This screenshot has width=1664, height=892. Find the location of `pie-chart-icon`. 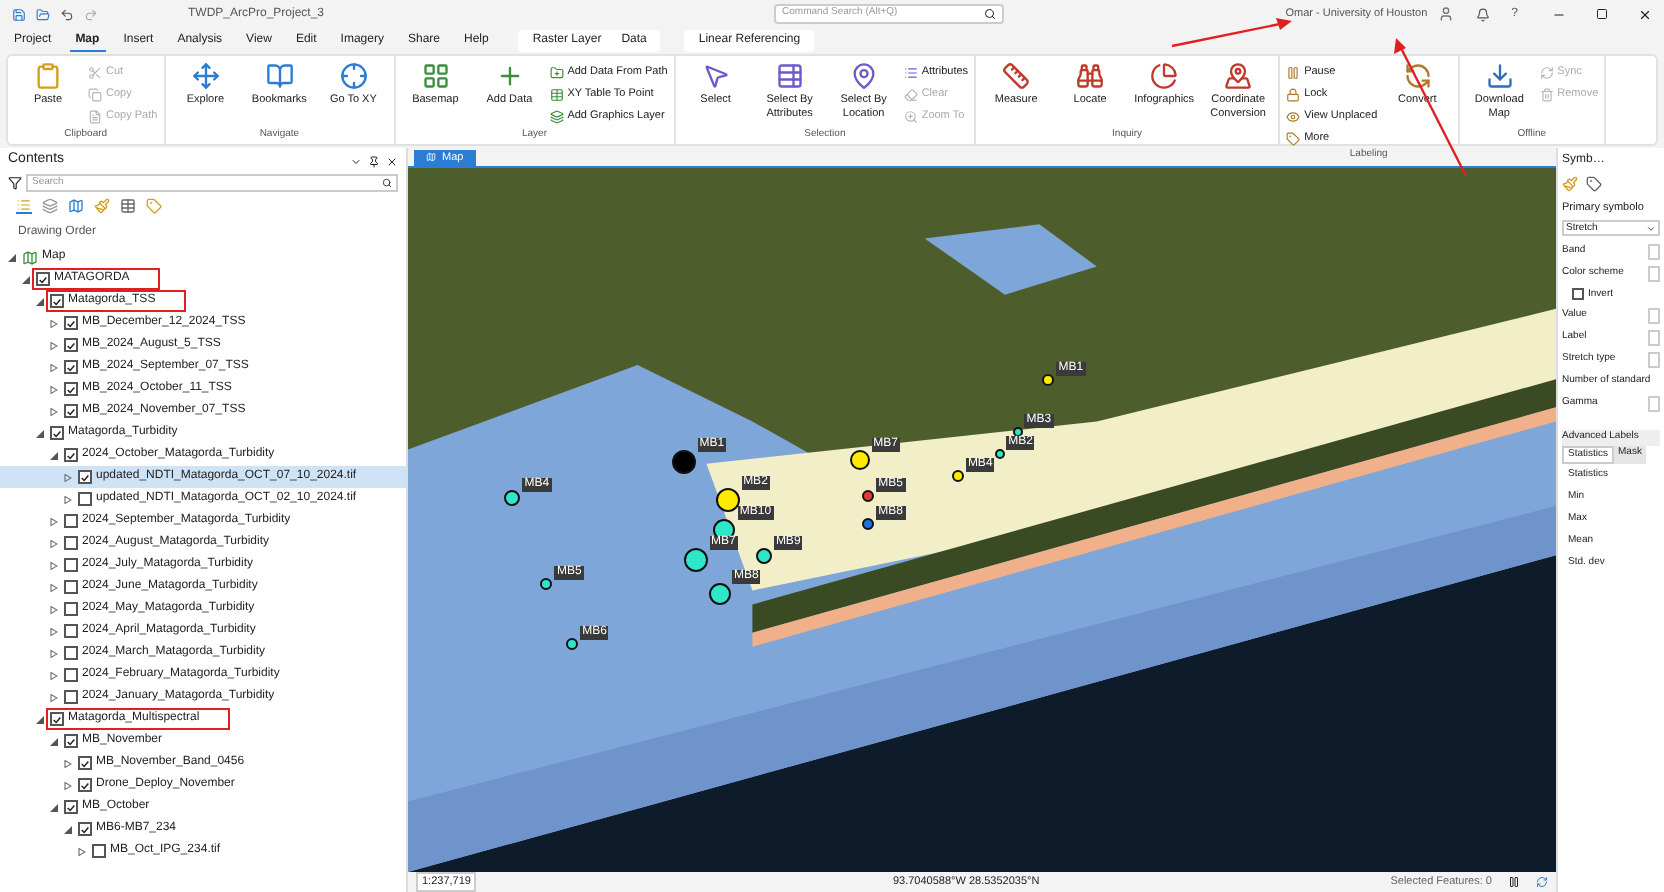

pie-chart-icon is located at coordinates (1164, 76).